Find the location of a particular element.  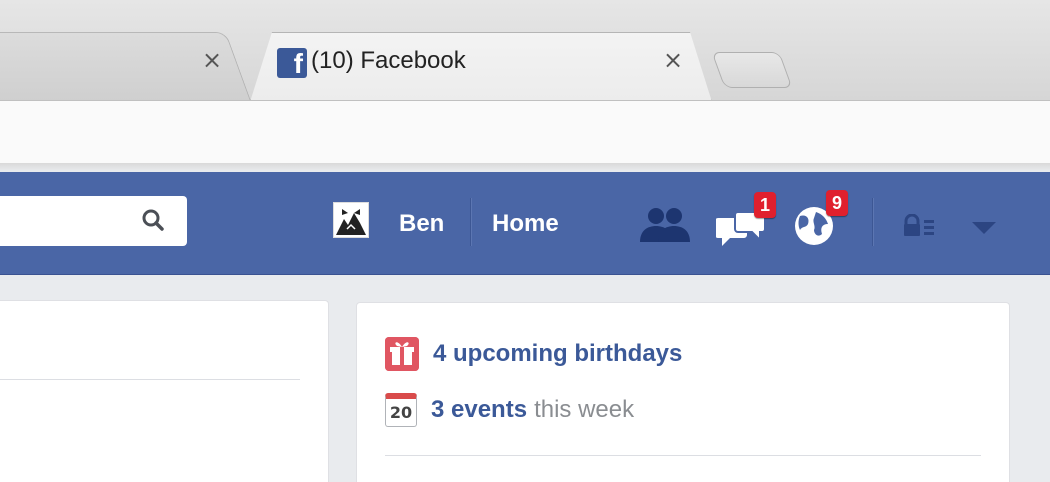

account-menu-chevron-down-icon is located at coordinates (984, 228).